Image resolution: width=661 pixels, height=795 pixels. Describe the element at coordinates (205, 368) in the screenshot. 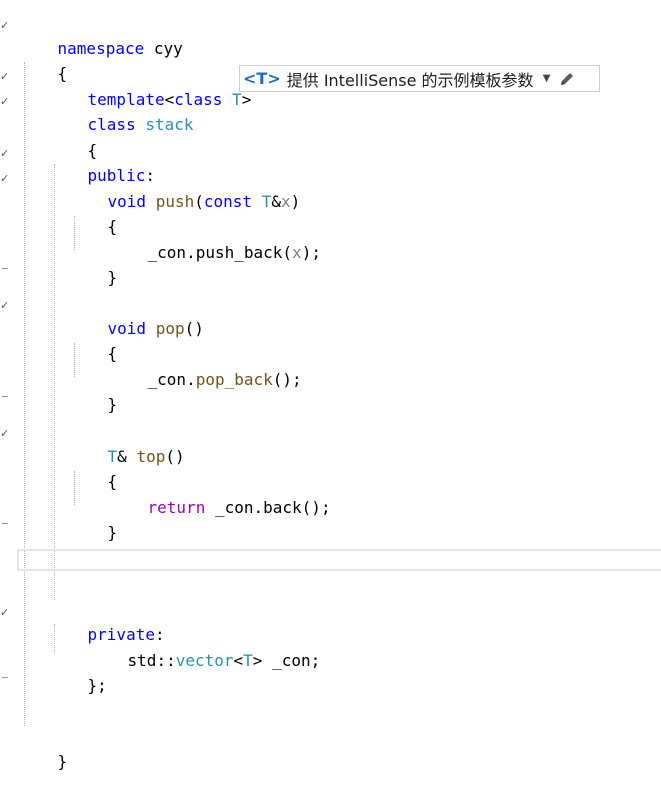

I see `code-line-pop-body: _con.pop_back();` at that location.